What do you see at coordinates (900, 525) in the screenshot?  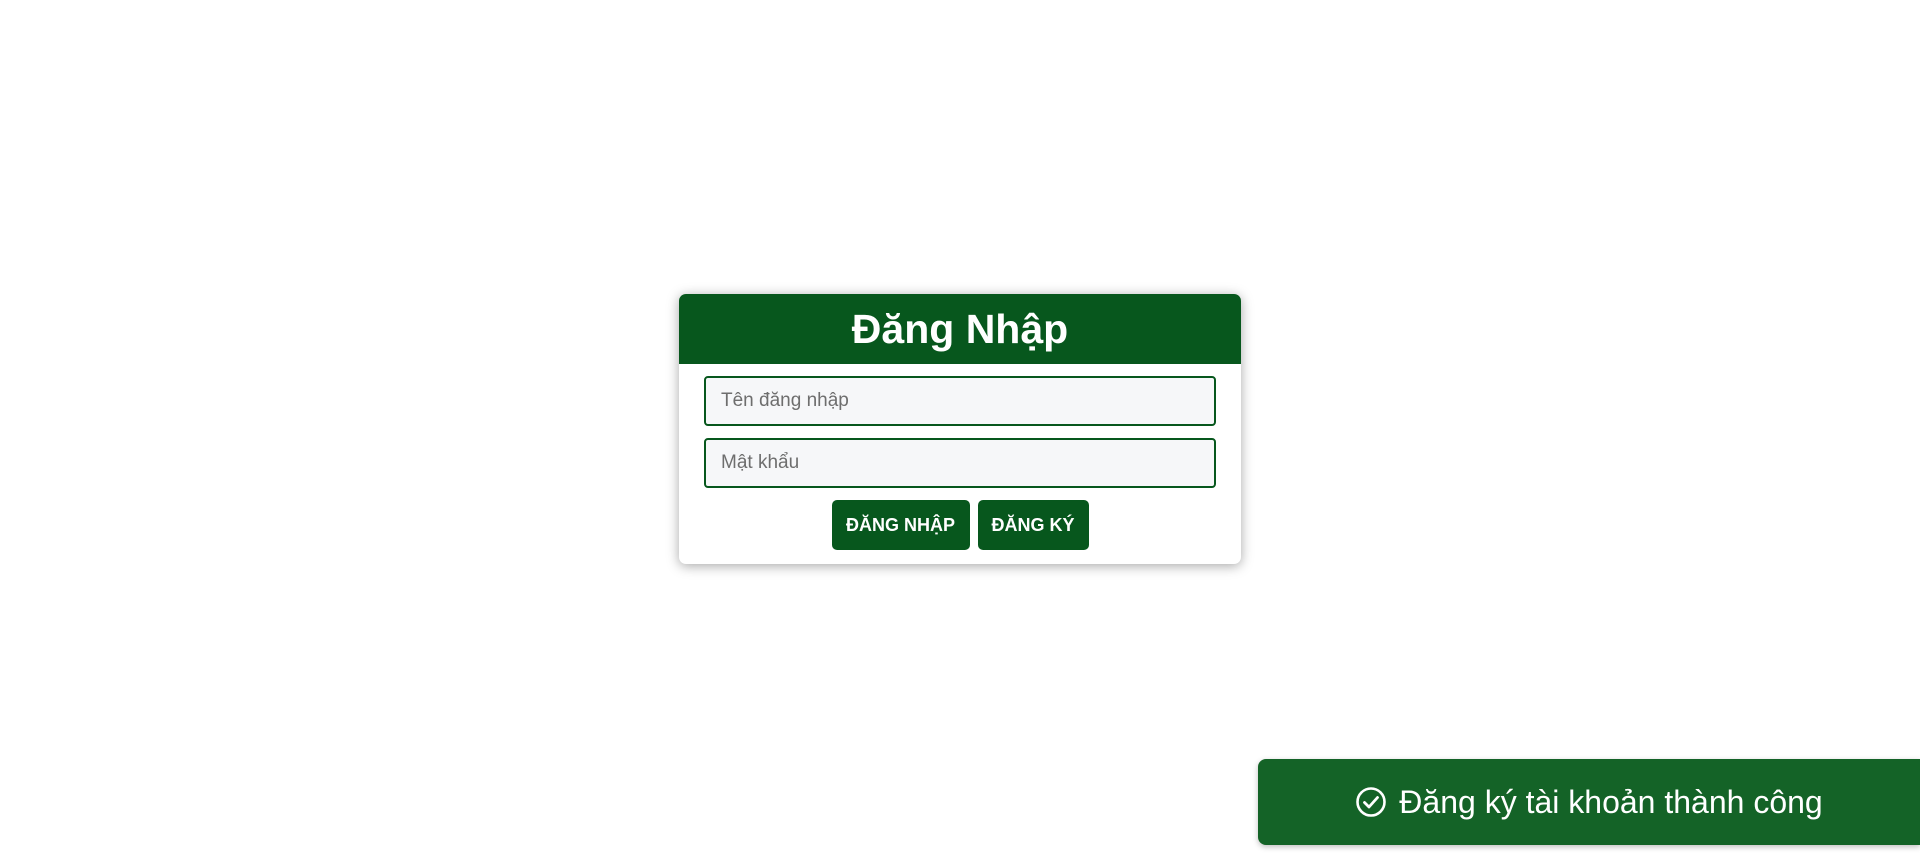 I see `login-button: ĐĂNG NHẬP` at bounding box center [900, 525].